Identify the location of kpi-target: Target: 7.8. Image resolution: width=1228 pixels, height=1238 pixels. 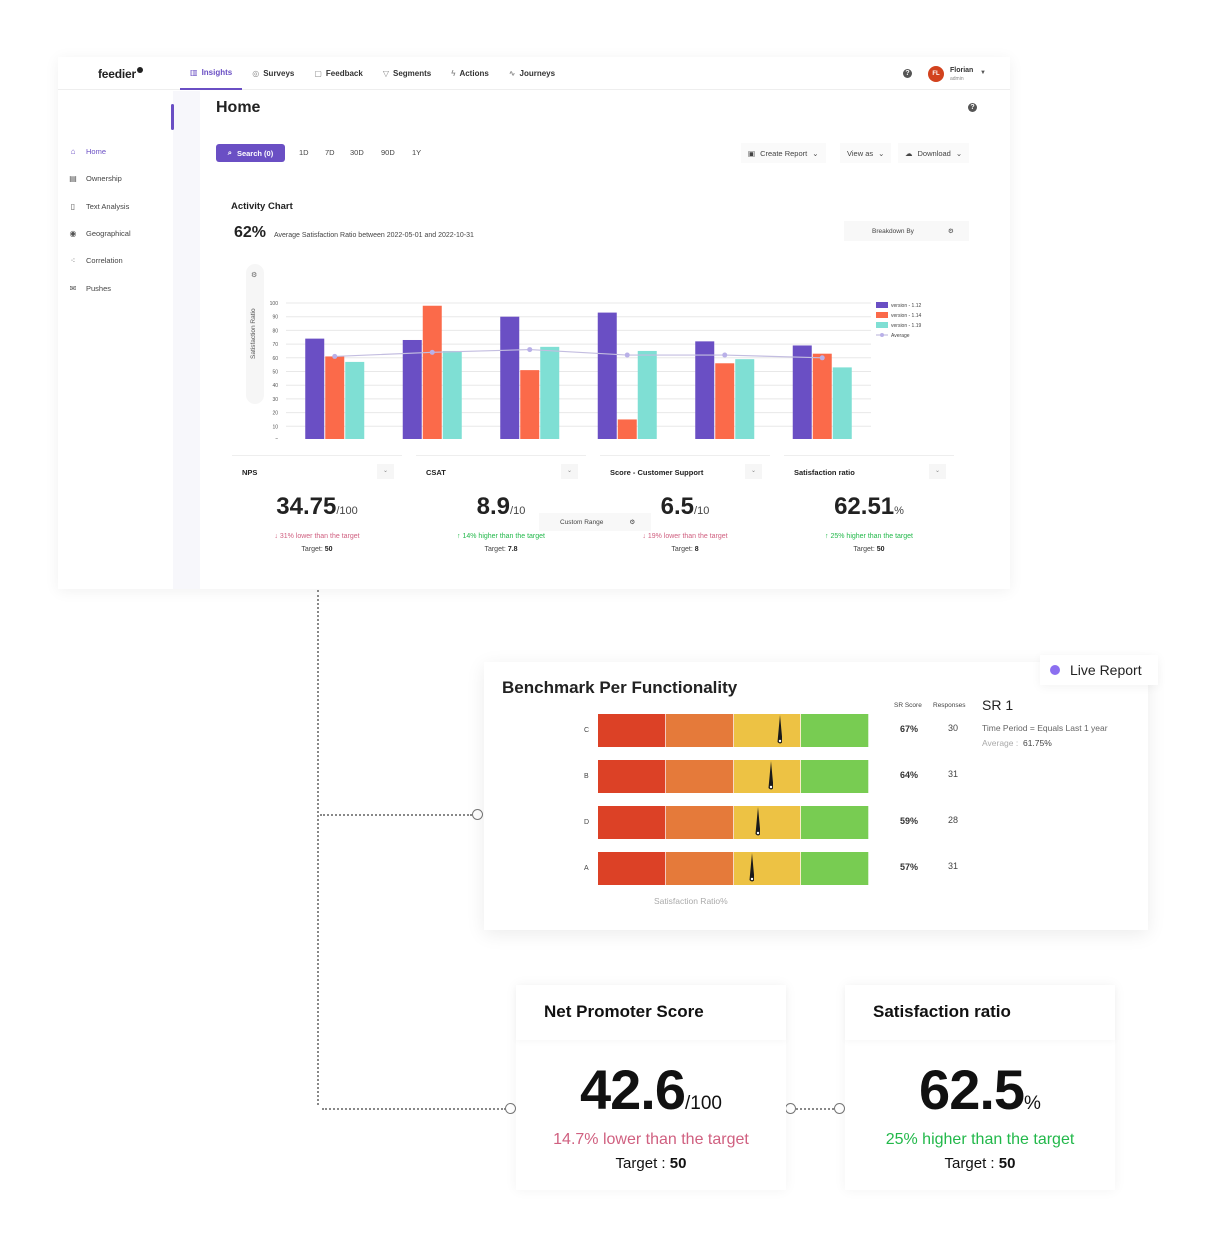
(501, 549).